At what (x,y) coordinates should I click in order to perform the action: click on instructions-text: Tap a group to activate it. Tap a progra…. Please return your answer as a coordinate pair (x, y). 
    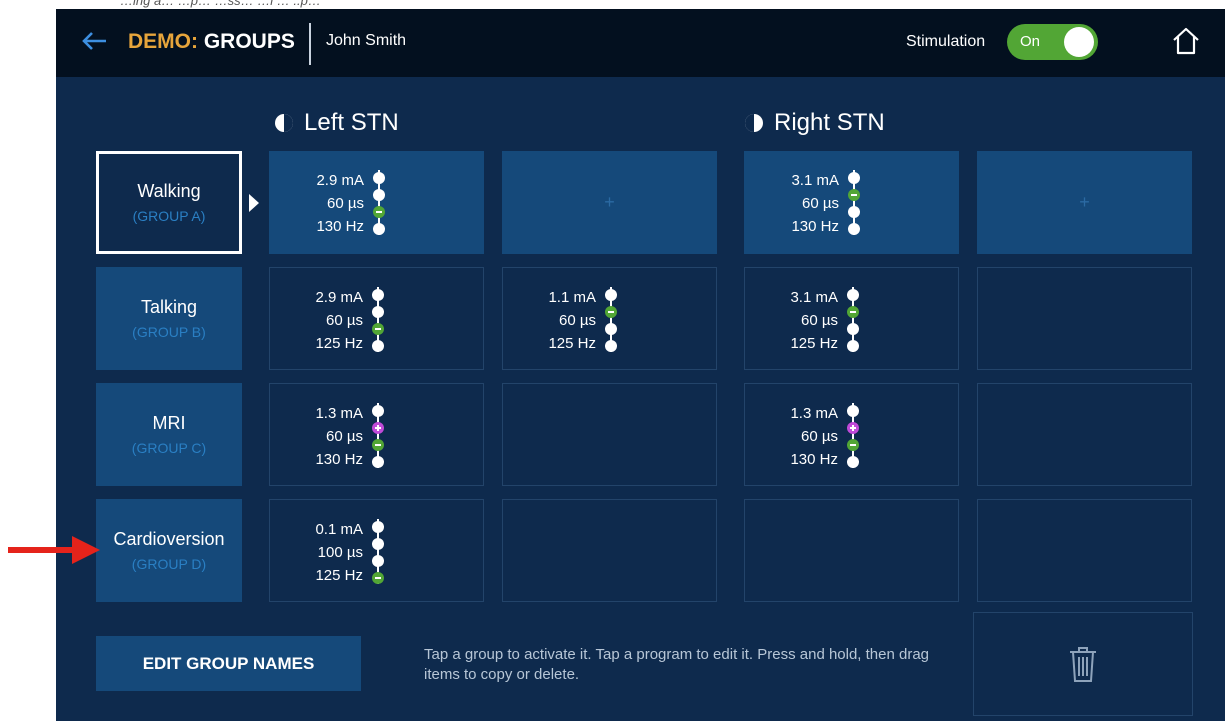
    Looking at the image, I should click on (677, 664).